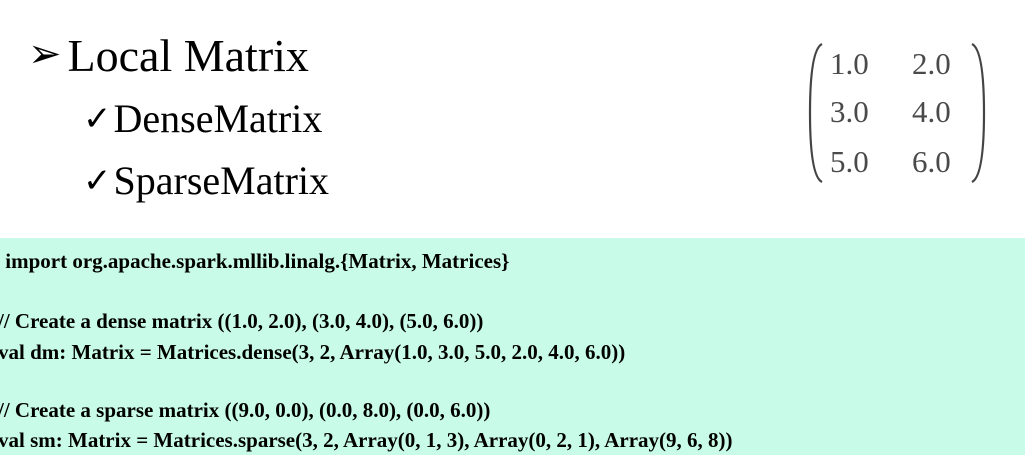  I want to click on matrix-illustration: 1.0 2.0 3.0 4.0 5.0 6.0, so click(897, 113).